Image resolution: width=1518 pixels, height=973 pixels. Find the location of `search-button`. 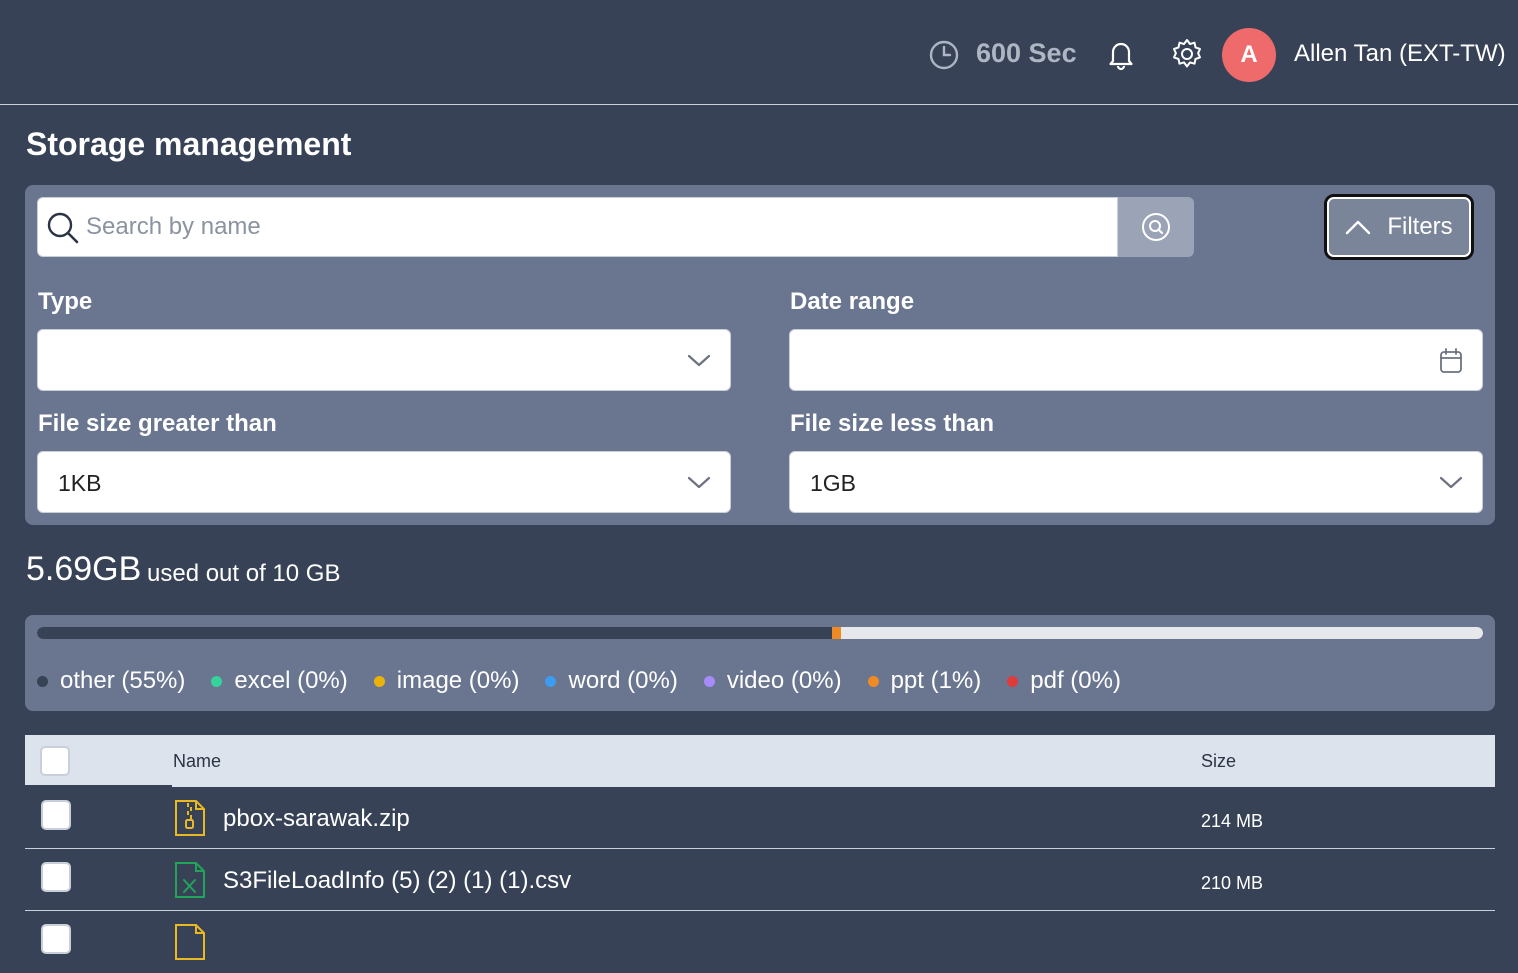

search-button is located at coordinates (1156, 227).